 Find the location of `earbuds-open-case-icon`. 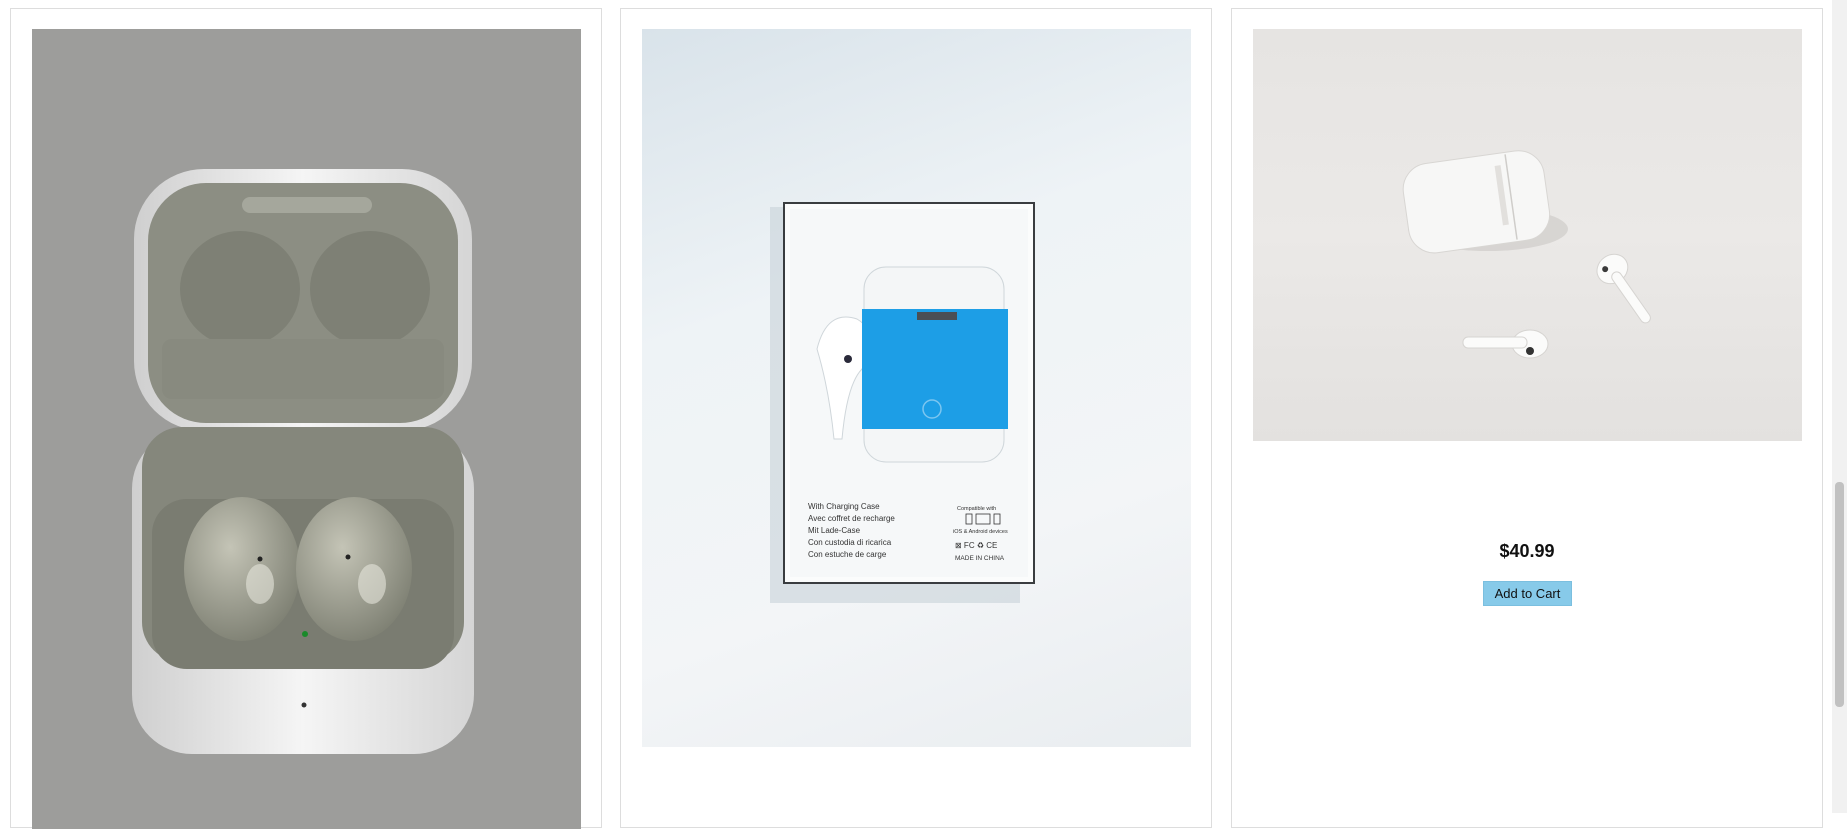

earbuds-open-case-icon is located at coordinates (303, 461).